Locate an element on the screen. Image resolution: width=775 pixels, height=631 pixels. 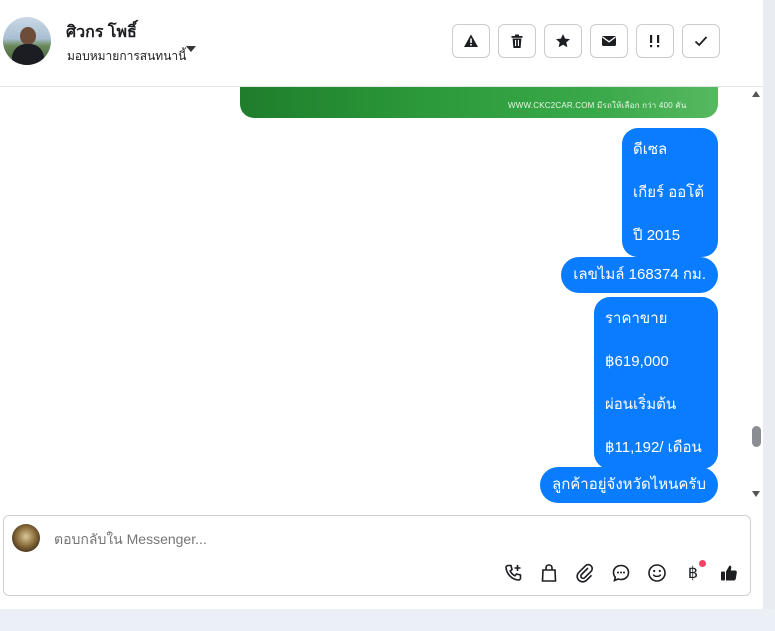
phone-add-icon is located at coordinates (513, 573).